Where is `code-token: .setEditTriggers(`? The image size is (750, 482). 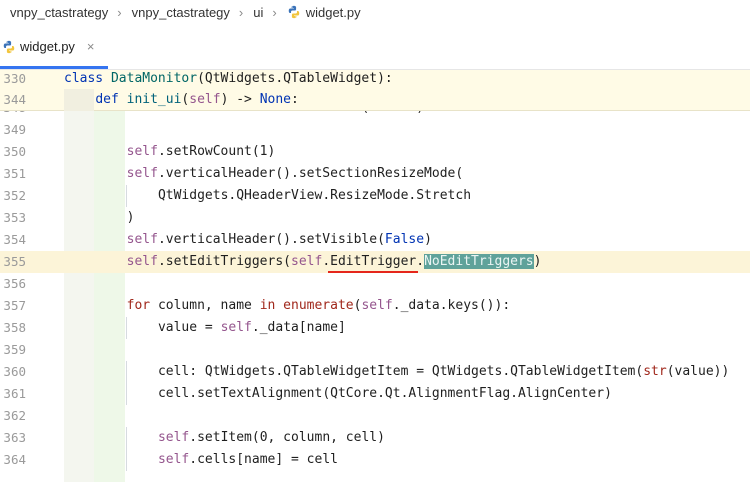 code-token: .setEditTriggers( is located at coordinates (224, 261).